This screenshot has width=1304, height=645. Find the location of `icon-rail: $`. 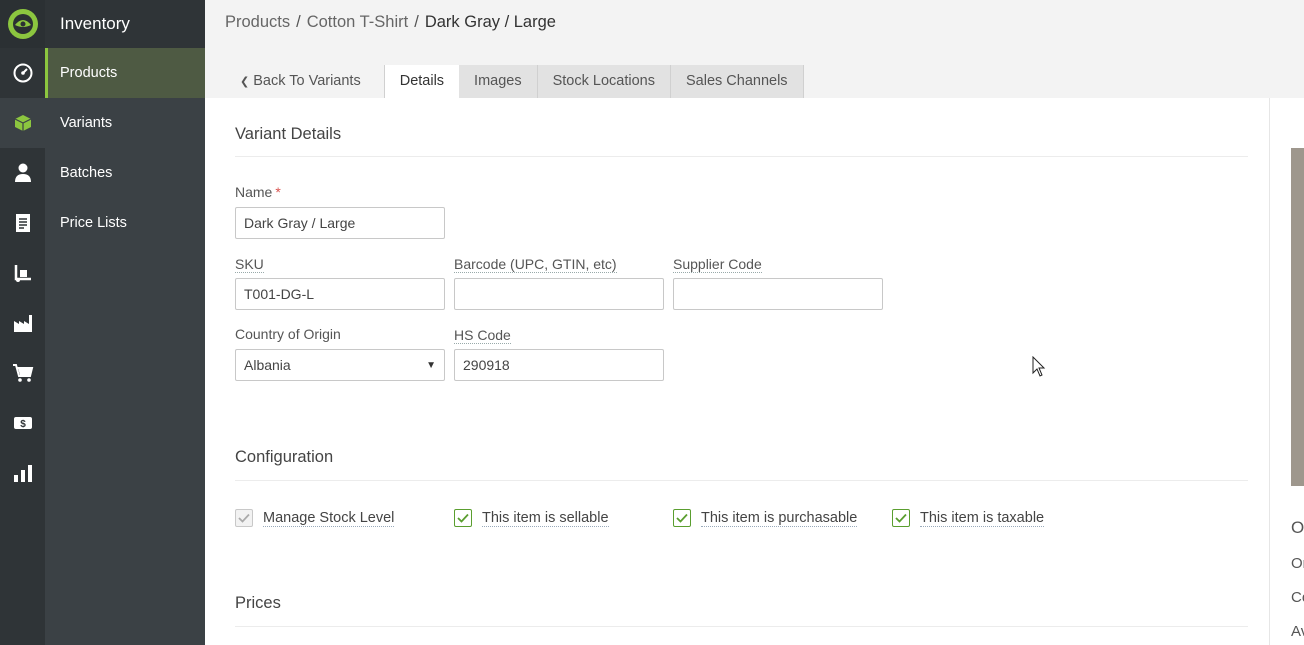

icon-rail: $ is located at coordinates (22, 322).